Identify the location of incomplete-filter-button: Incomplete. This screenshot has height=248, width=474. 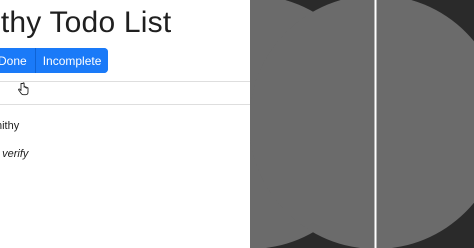
(72, 60).